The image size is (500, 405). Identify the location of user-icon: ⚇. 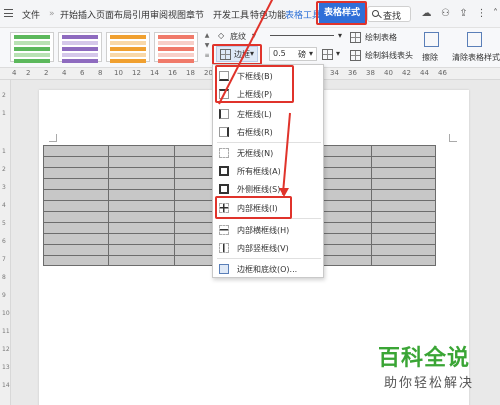
(445, 13).